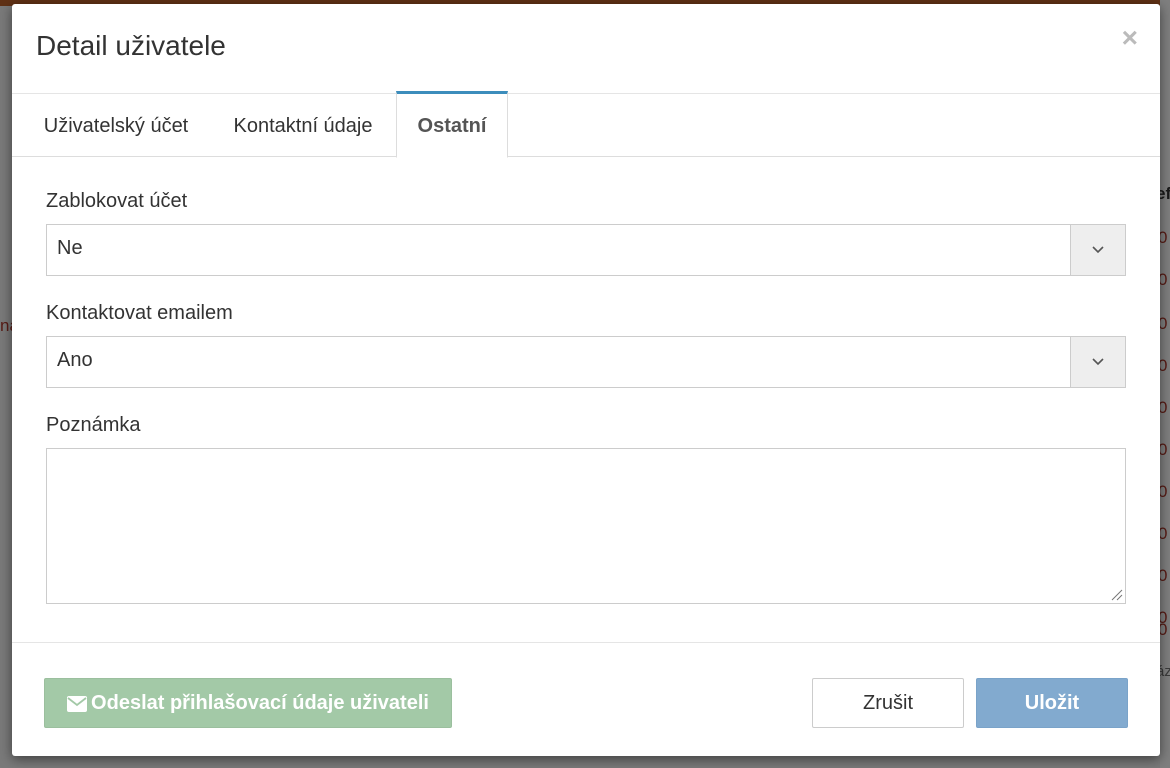 The image size is (1170, 768). I want to click on block-account-label: Zablokovat účet, so click(117, 201).